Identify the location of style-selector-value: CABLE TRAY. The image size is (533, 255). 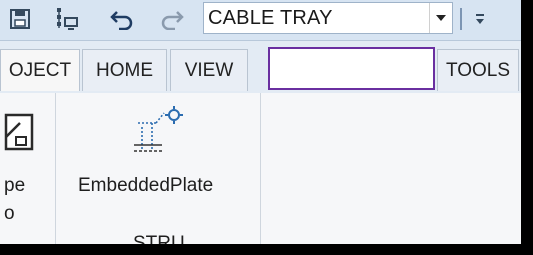
(270, 17).